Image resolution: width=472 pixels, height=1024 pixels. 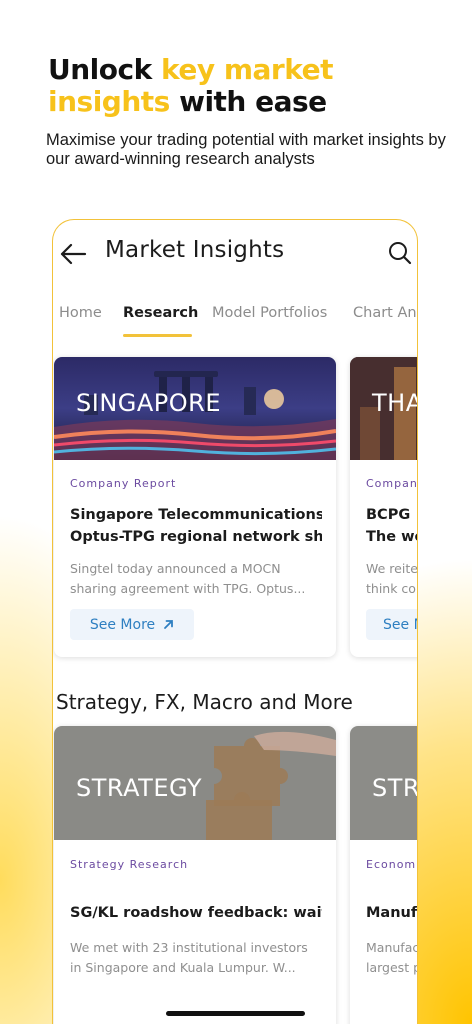 What do you see at coordinates (384, 875) in the screenshot?
I see `strategy-card: STRA Econom Manufa Manufac largest p` at bounding box center [384, 875].